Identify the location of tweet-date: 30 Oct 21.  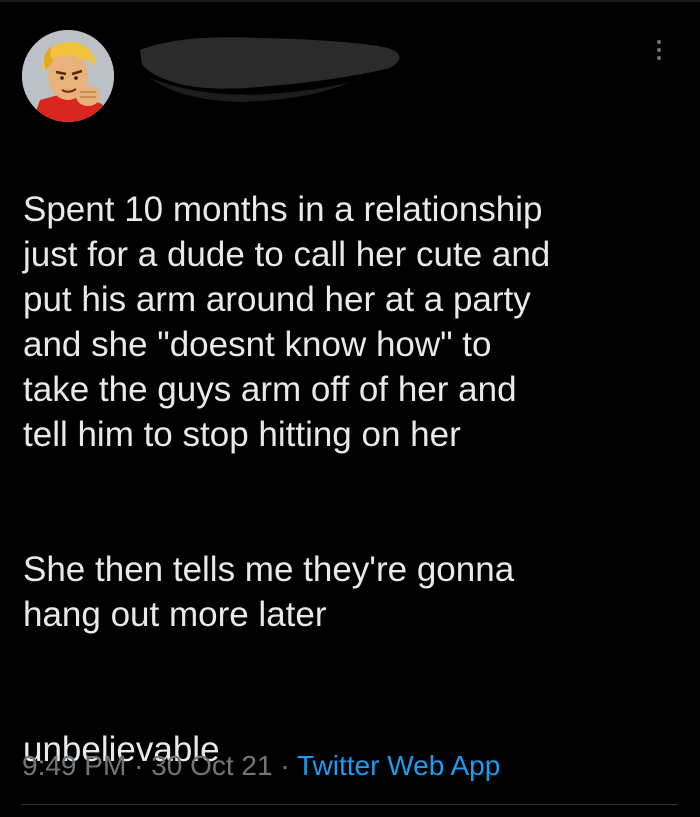
(211, 765).